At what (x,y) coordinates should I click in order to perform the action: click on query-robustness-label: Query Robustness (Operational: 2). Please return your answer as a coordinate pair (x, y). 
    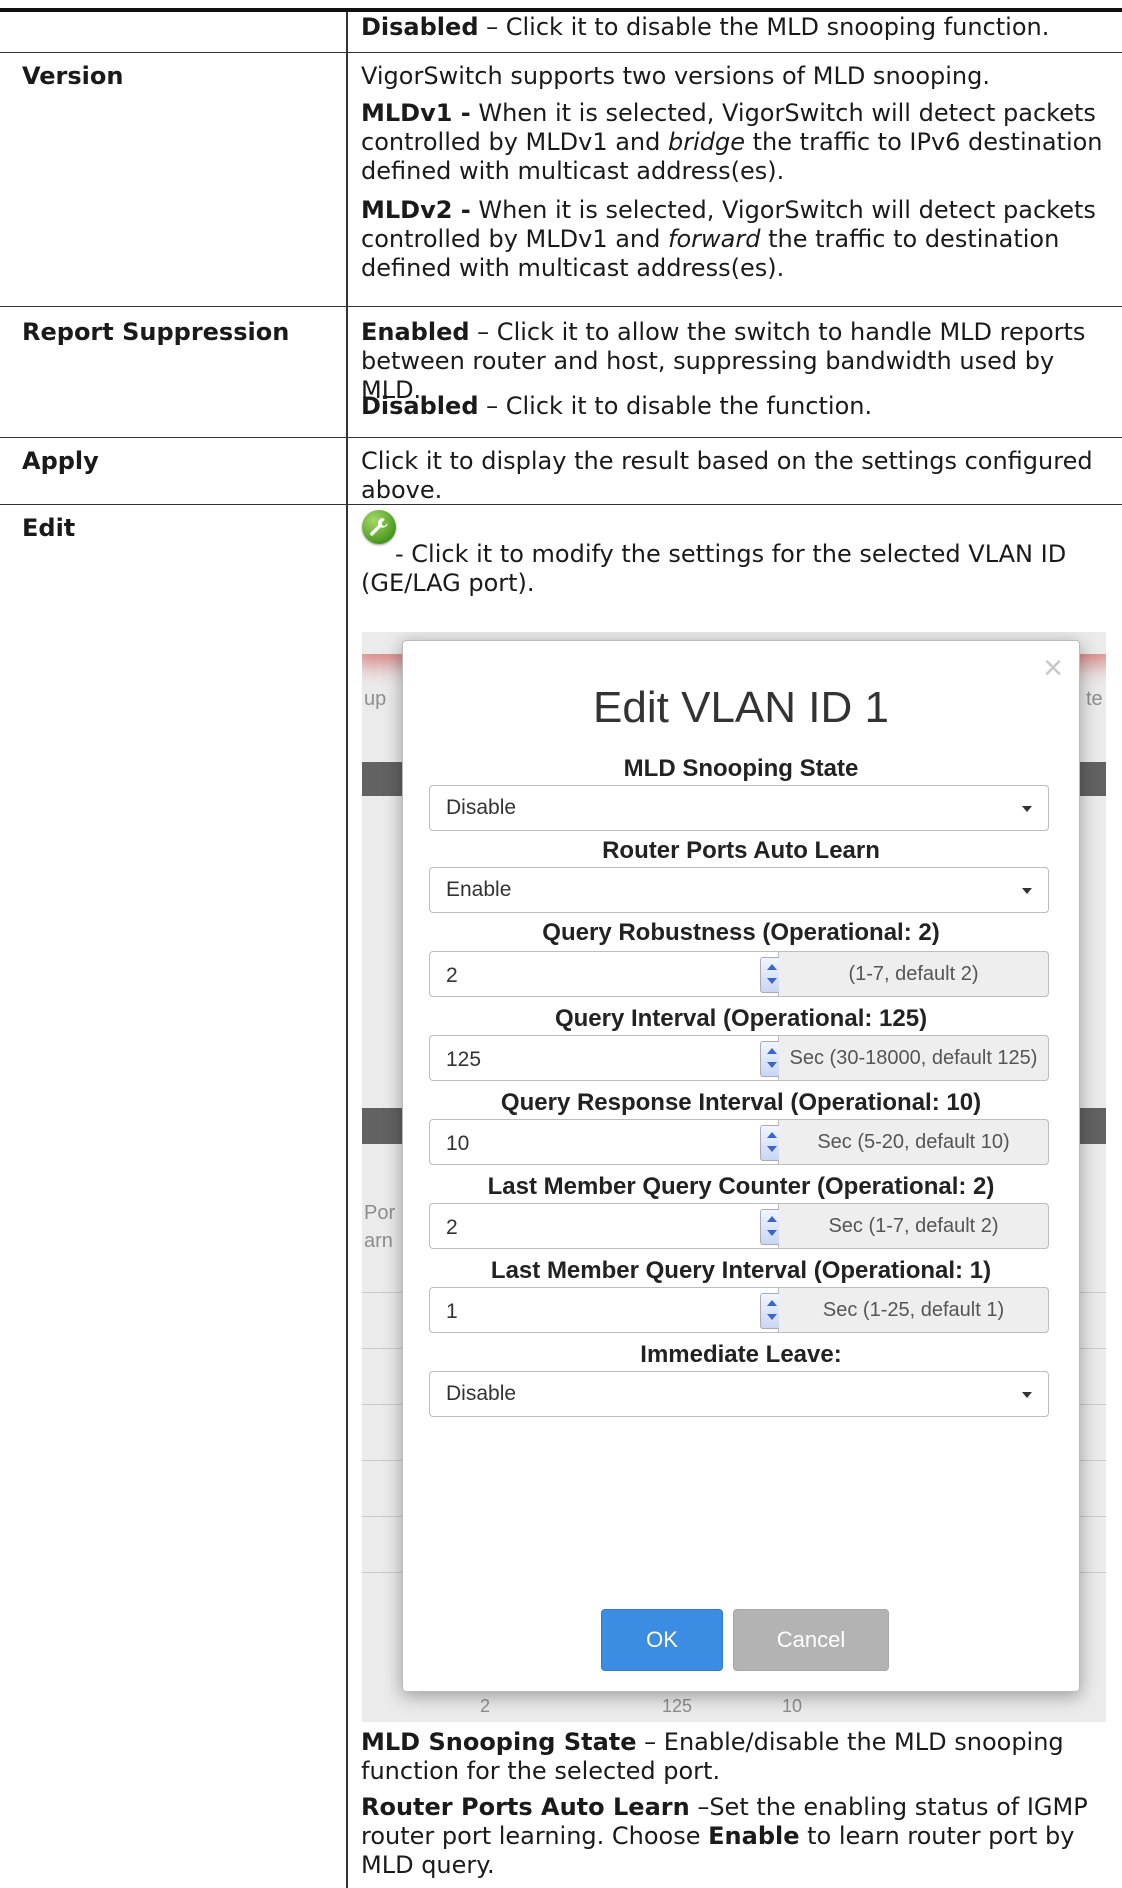
    Looking at the image, I should click on (741, 932).